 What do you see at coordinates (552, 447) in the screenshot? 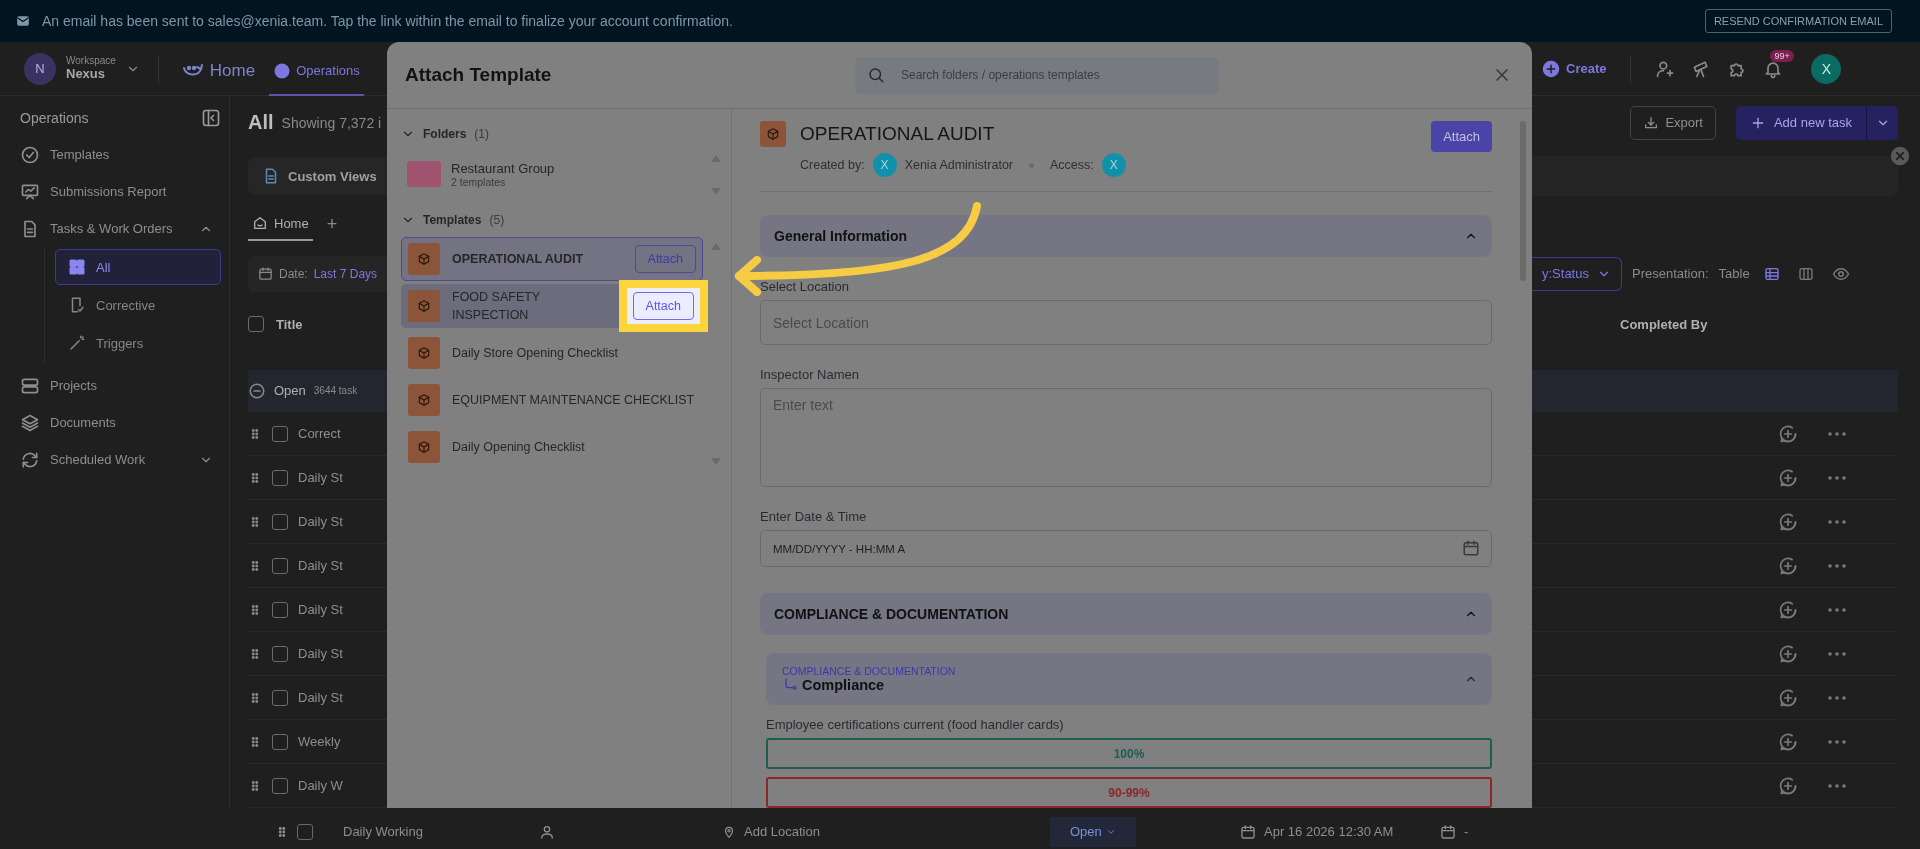
I see `template-item: Daily Opening Checklist` at bounding box center [552, 447].